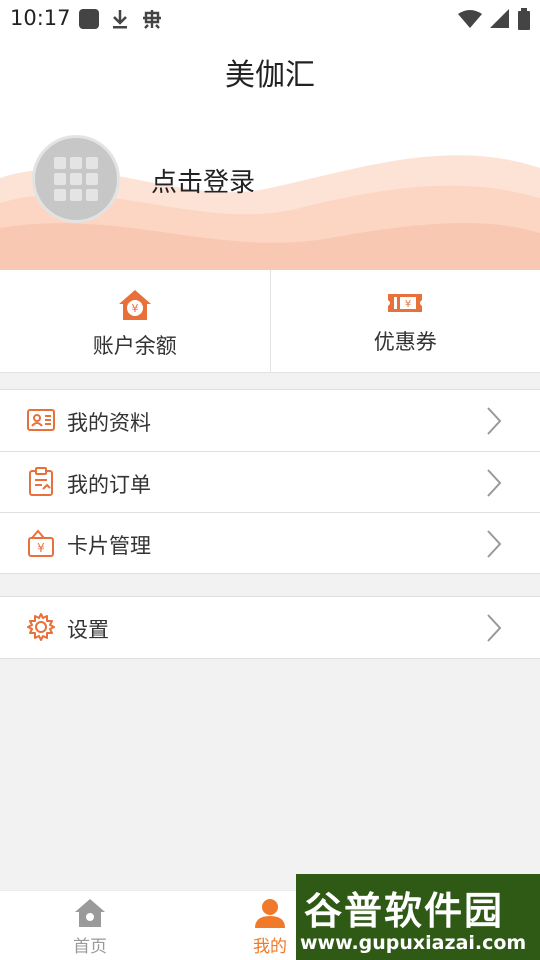  I want to click on card-manage-icon: ¥, so click(41, 543).